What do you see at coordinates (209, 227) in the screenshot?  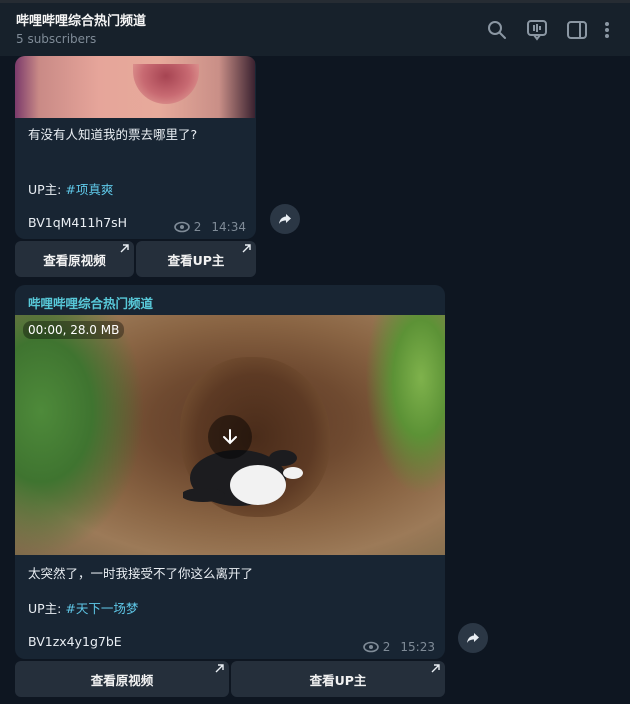 I see `message-meta: 2 14:34` at bounding box center [209, 227].